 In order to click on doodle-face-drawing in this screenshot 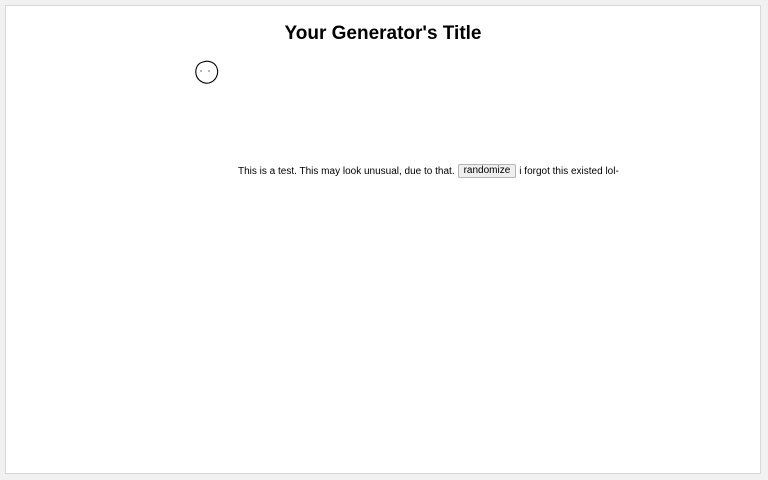, I will do `click(207, 72)`.